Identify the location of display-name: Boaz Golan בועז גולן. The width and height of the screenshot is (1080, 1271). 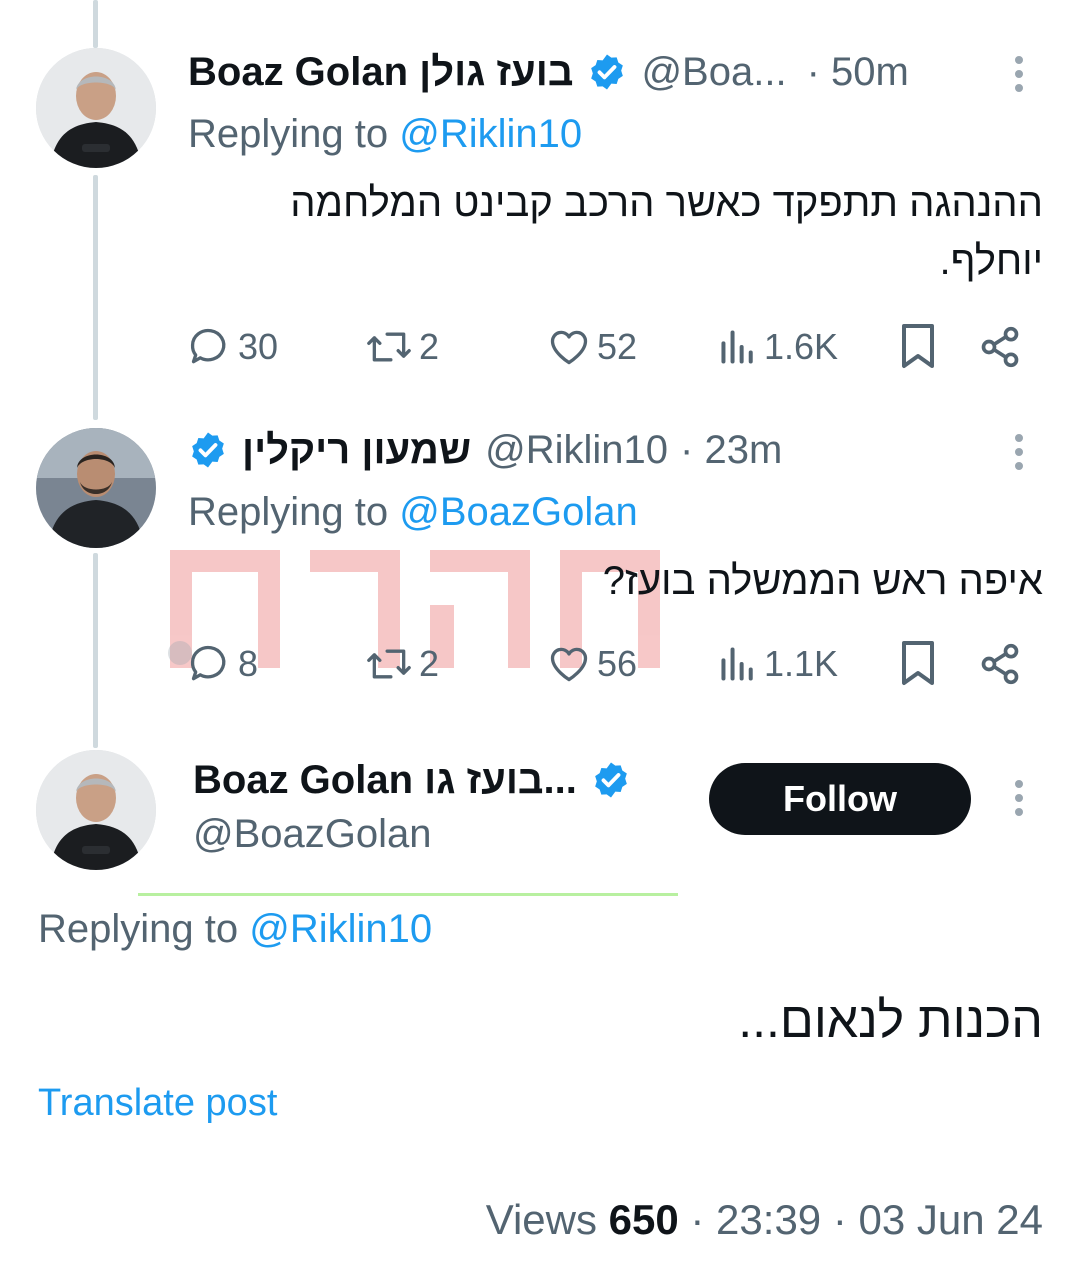
(380, 72).